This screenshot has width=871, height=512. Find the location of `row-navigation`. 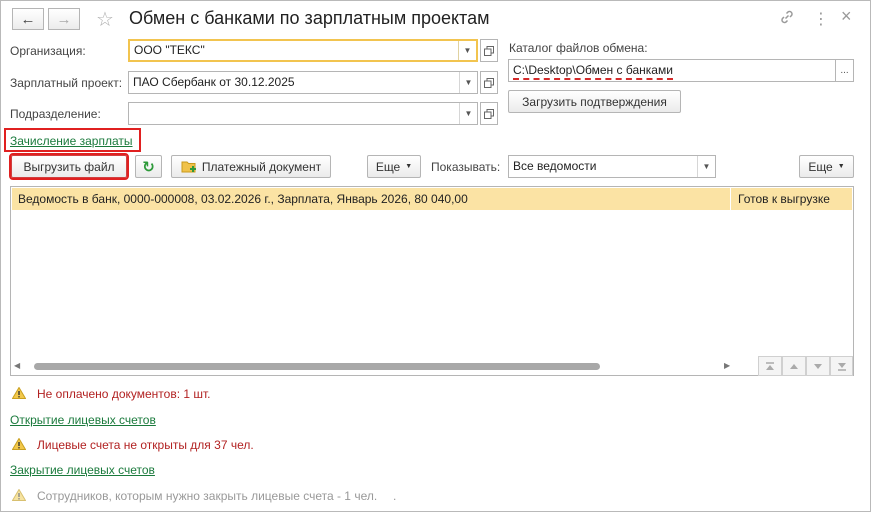

row-navigation is located at coordinates (805, 366).